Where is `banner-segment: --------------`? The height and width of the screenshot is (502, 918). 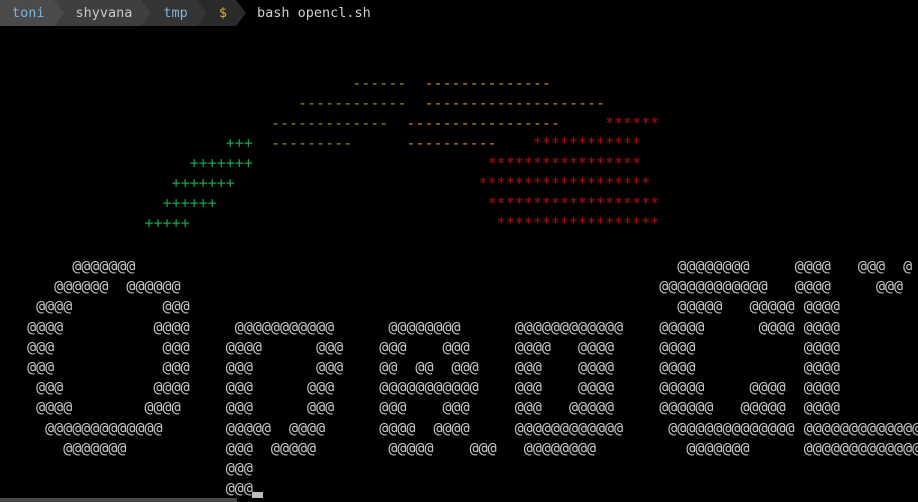 banner-segment: -------------- is located at coordinates (487, 83).